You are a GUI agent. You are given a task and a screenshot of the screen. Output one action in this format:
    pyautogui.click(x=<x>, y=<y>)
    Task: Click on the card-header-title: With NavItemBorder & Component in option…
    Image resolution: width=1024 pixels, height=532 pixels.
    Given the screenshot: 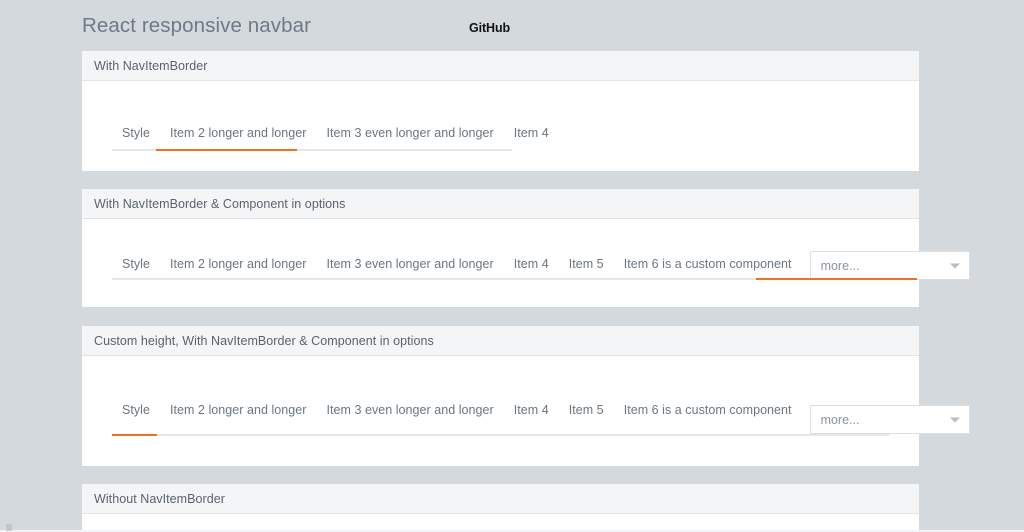 What is the action you would take?
    pyautogui.click(x=220, y=203)
    